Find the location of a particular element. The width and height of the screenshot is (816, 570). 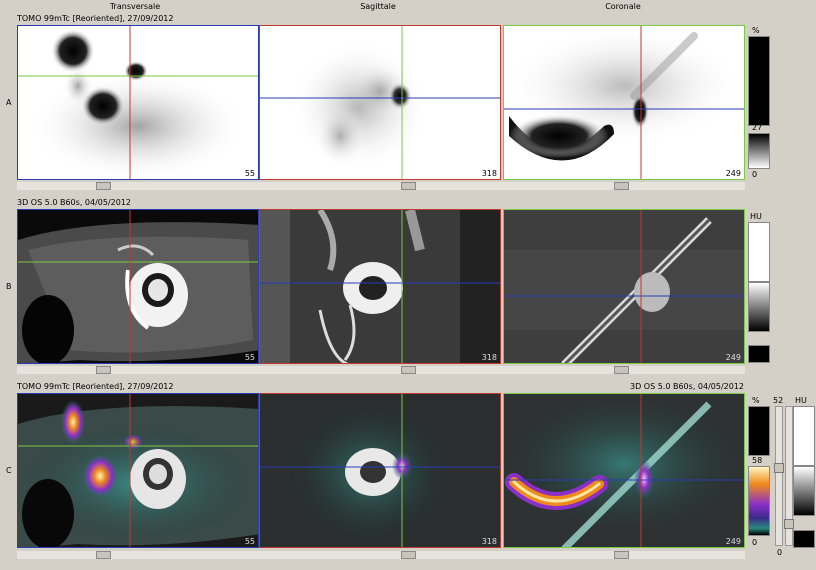

lut-ct-unit-c: HU is located at coordinates (801, 400).